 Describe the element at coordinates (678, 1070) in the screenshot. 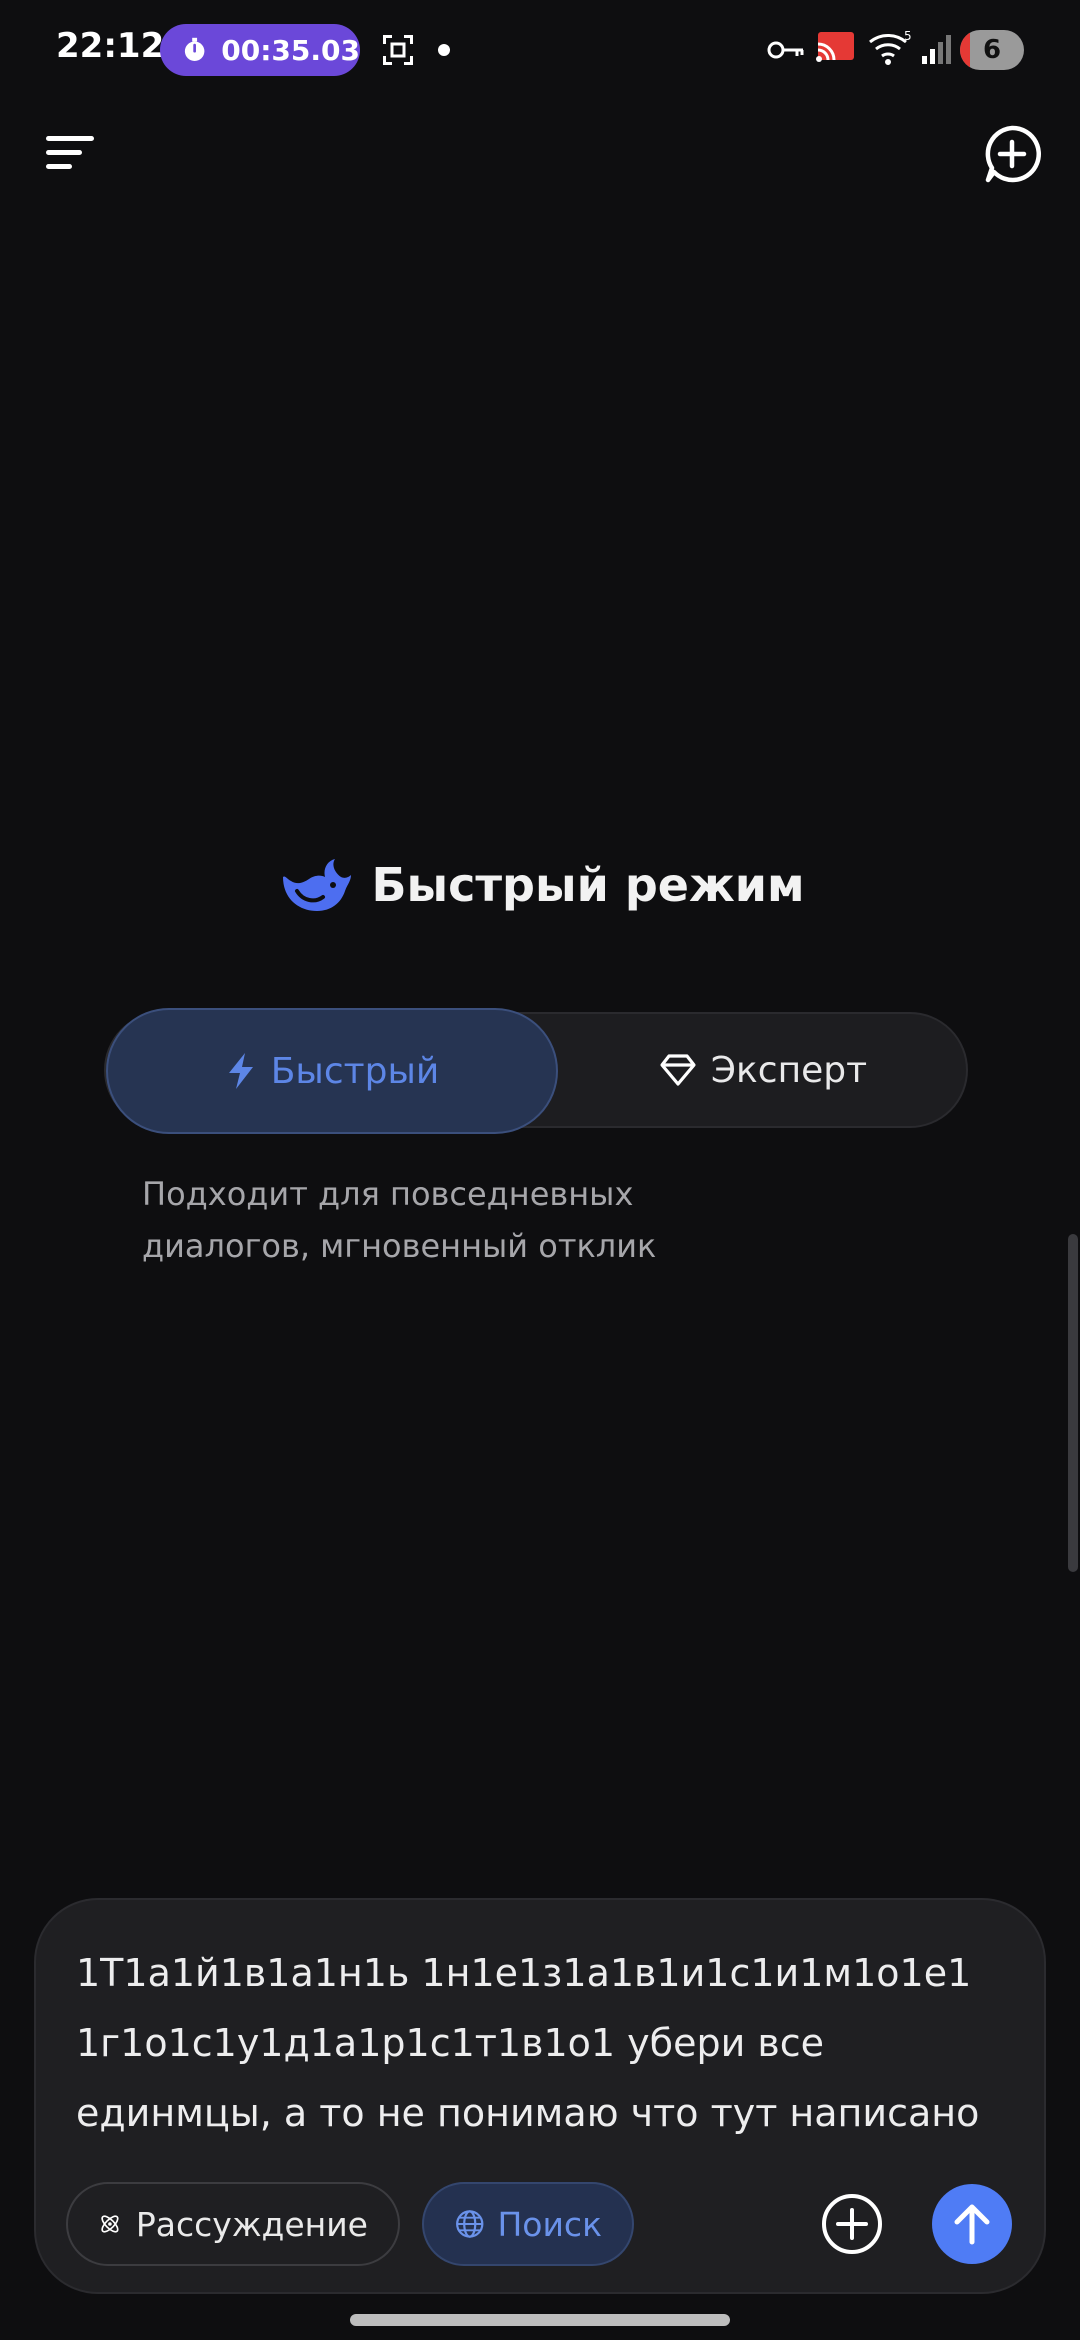

I see `diamond-icon` at that location.